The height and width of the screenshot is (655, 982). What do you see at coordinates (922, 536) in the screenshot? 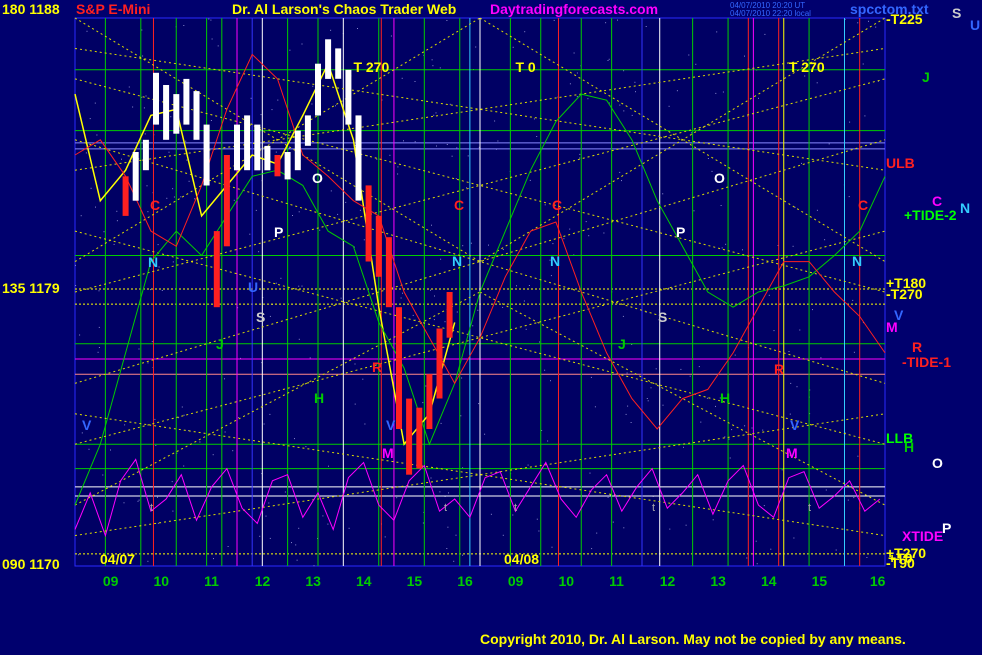
I see `right-label: XTIDE` at bounding box center [922, 536].